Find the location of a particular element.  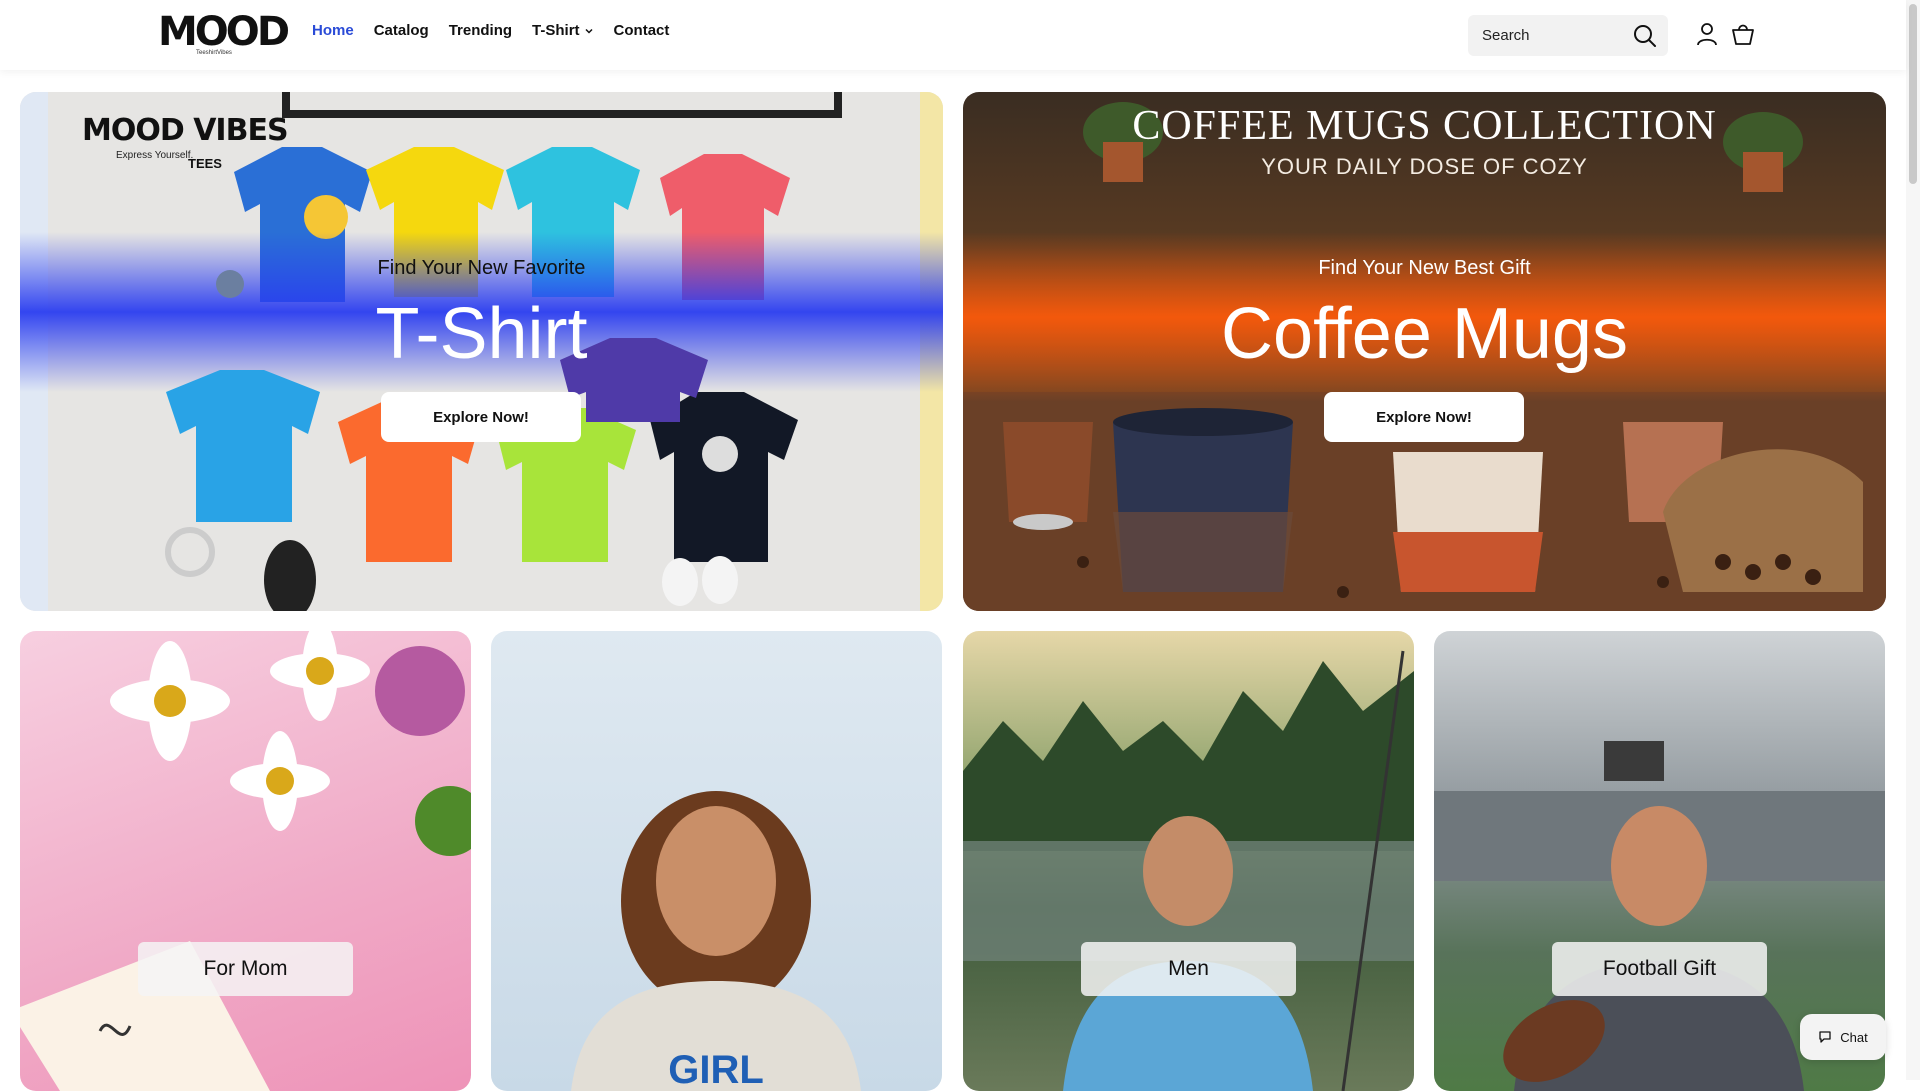

search-box is located at coordinates (1568, 35).